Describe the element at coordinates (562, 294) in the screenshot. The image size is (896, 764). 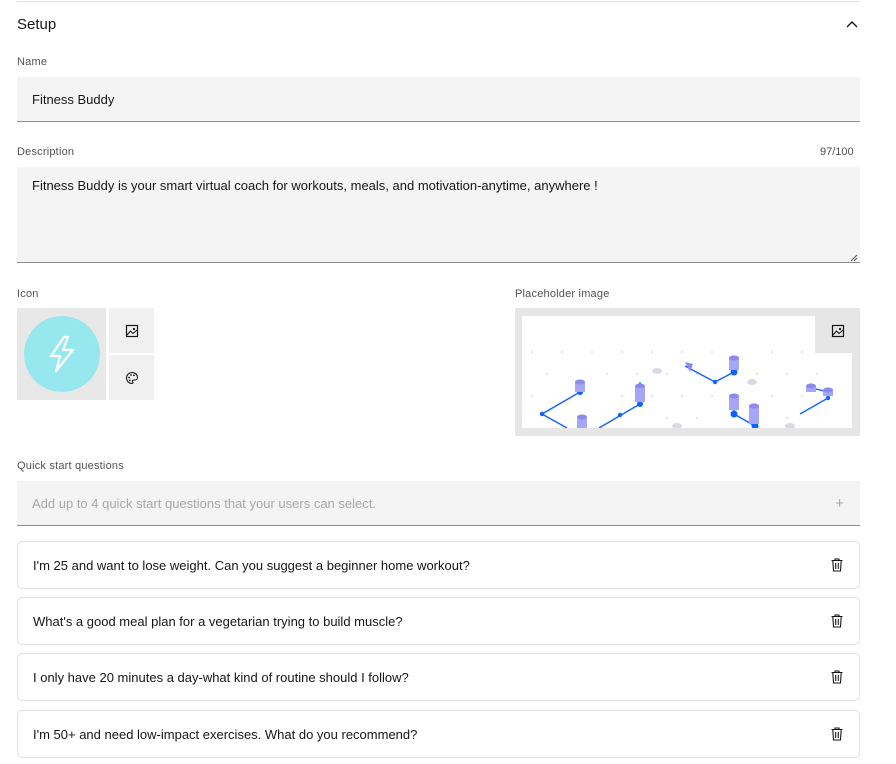
I see `placeholder-image-label: Placeholder image` at that location.